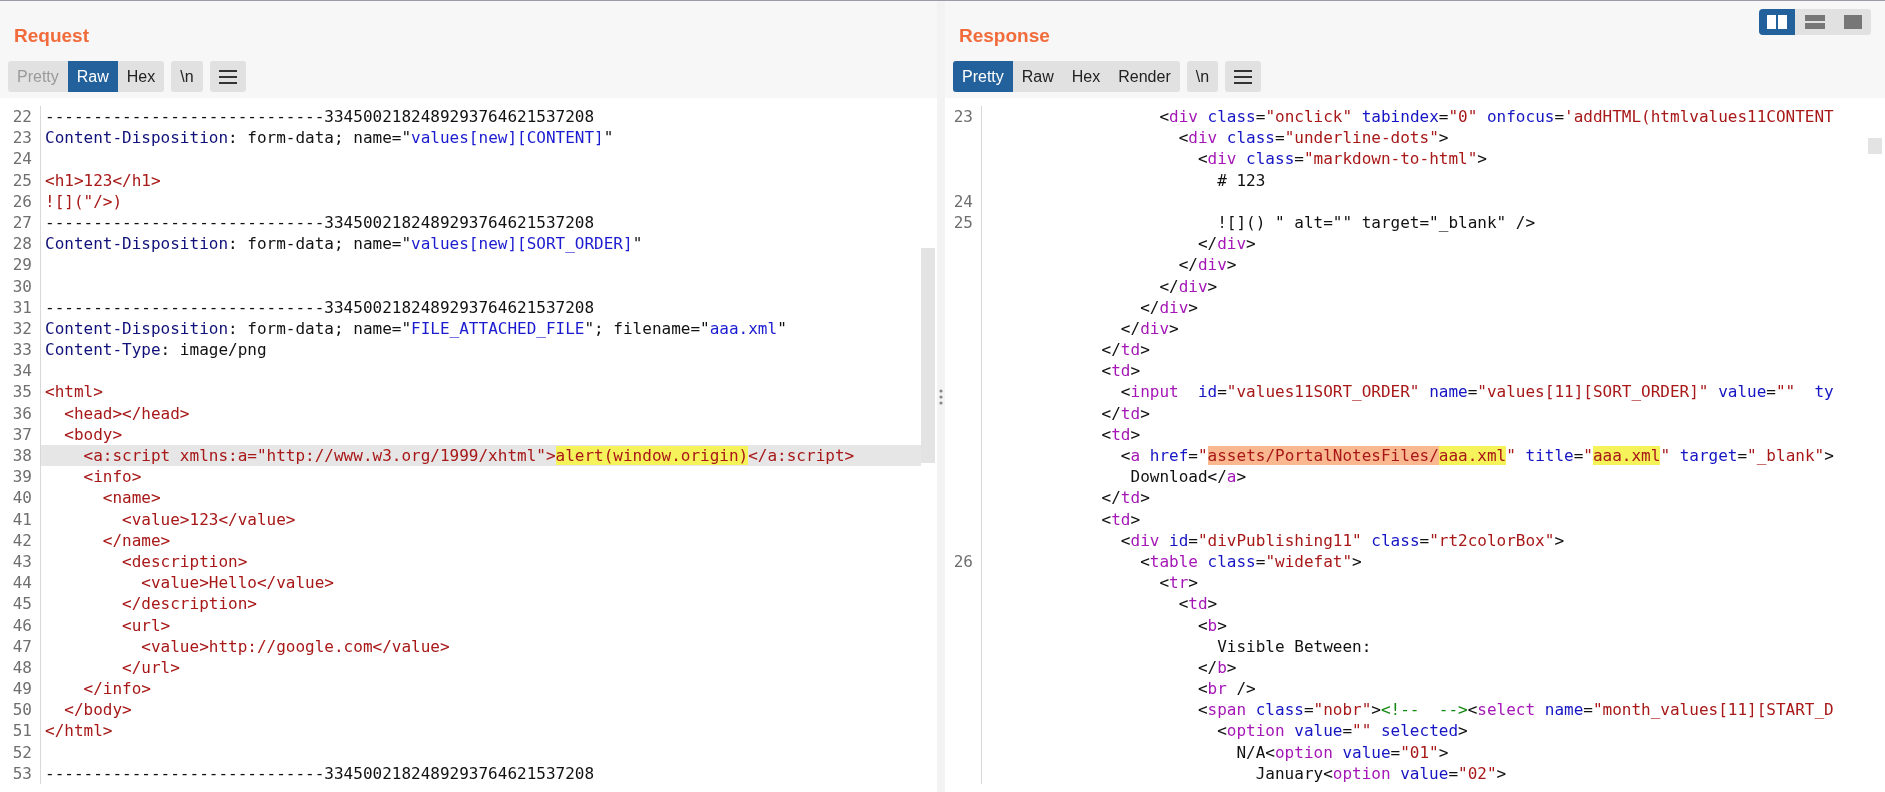 Image resolution: width=1885 pixels, height=792 pixels. I want to click on code-line: Content-Disposition: form-data; name="values[new][CONTENT]", so click(329, 138).